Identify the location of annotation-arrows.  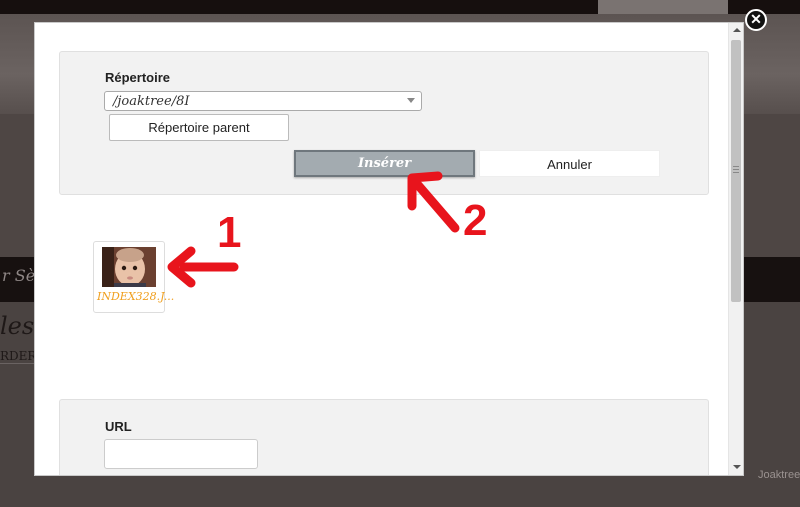
(313, 229).